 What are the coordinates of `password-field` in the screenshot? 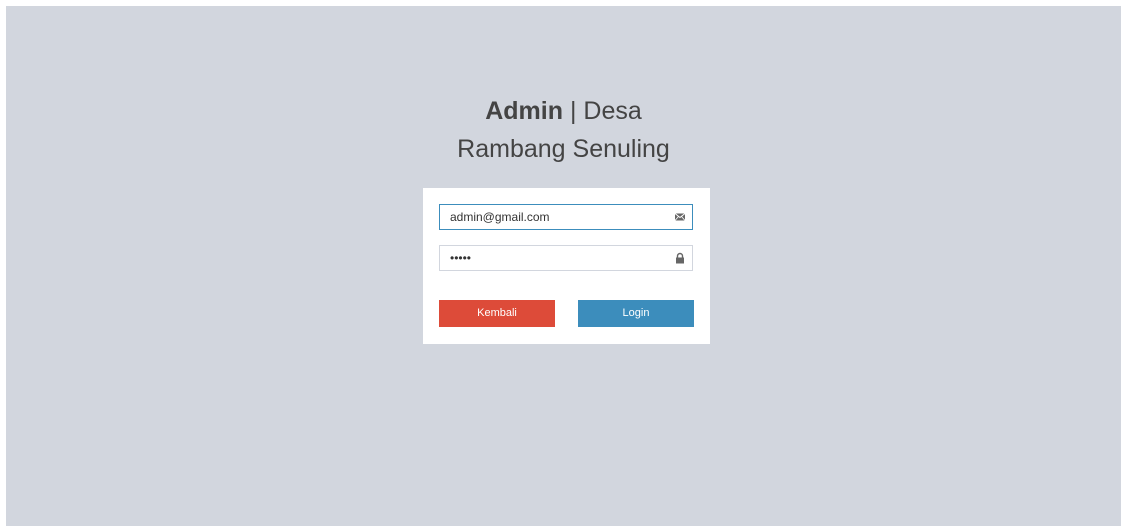 It's located at (566, 258).